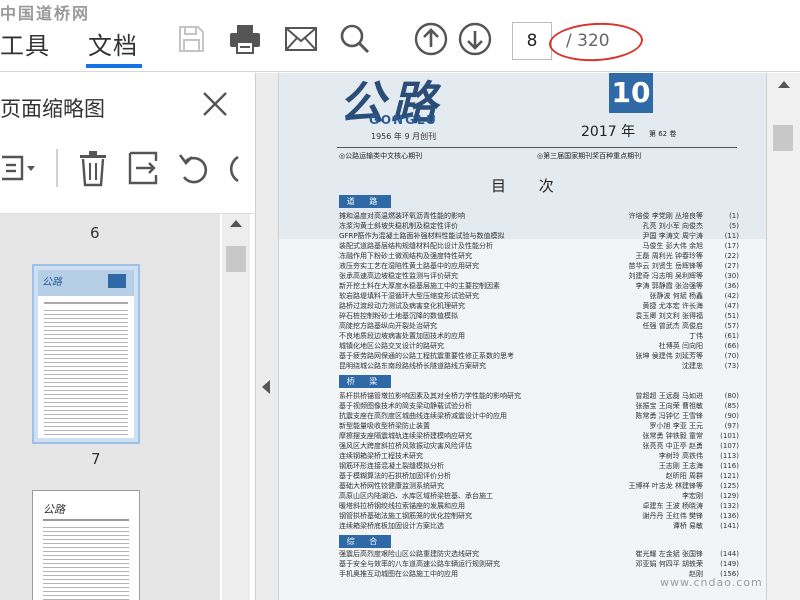  Describe the element at coordinates (672, 326) in the screenshot. I see `toc-entry-authors: 任强 曾武杰 高俊启` at that location.